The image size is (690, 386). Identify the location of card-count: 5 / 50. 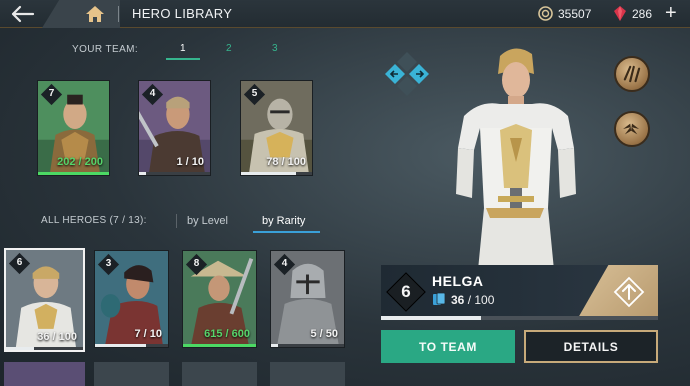
(324, 334).